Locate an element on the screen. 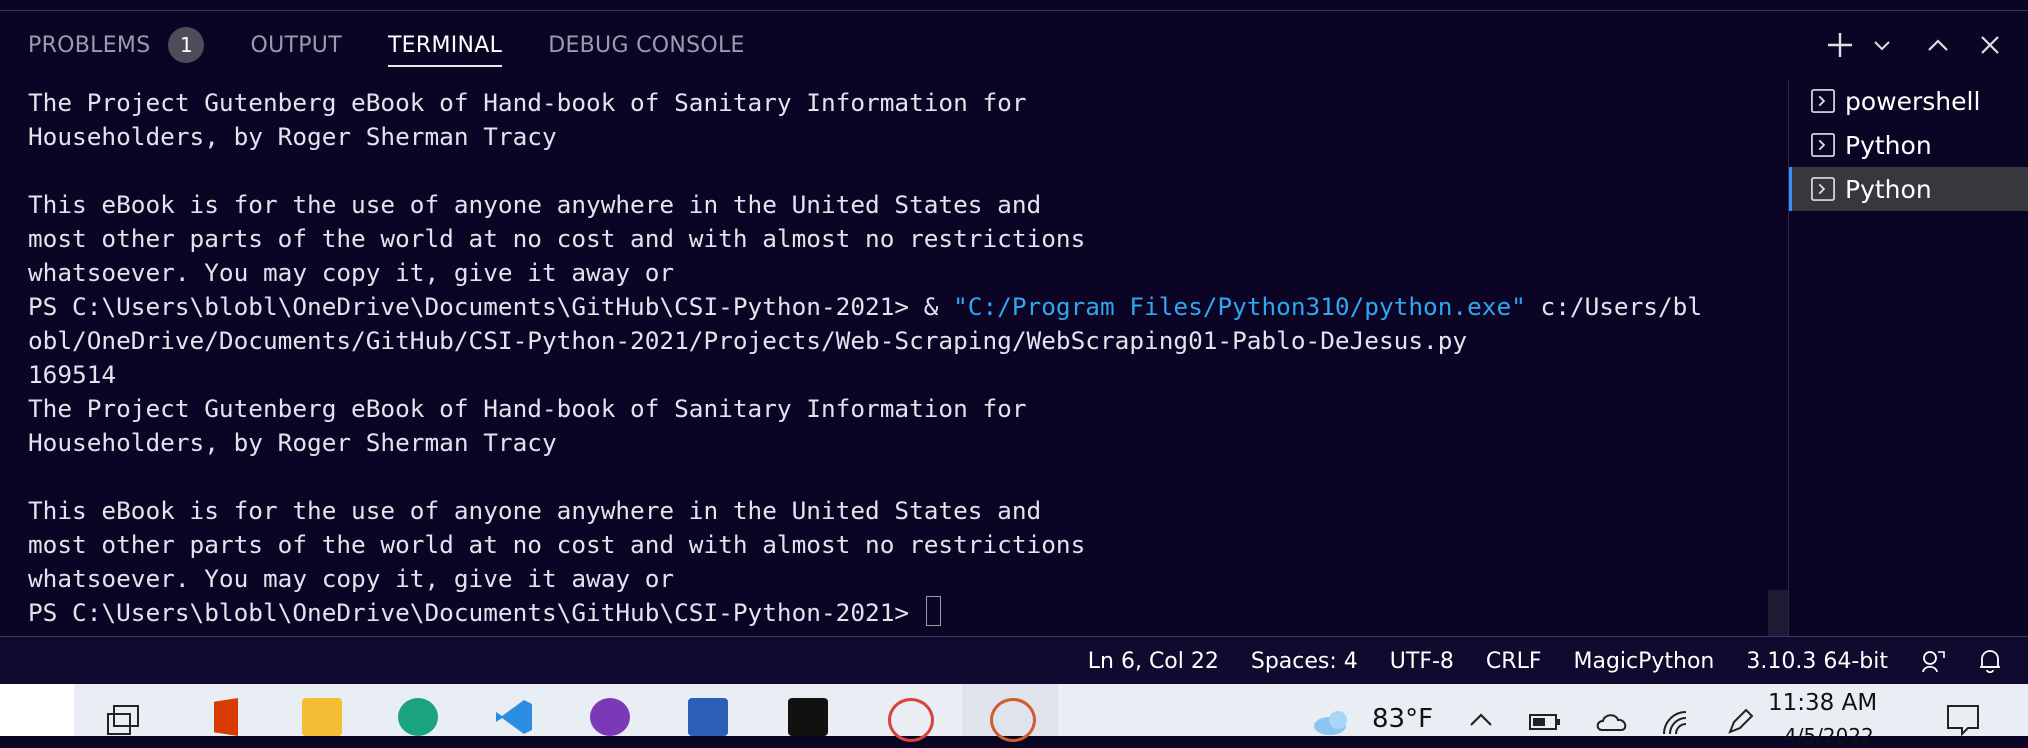 This screenshot has height=748, width=2028. terminal-dropdown-button is located at coordinates (1882, 45).